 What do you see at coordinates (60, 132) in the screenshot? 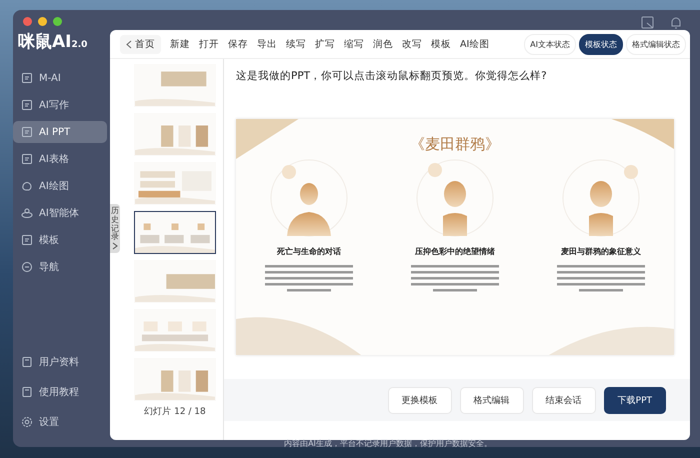
I see `sidebar-item: AI PPT` at bounding box center [60, 132].